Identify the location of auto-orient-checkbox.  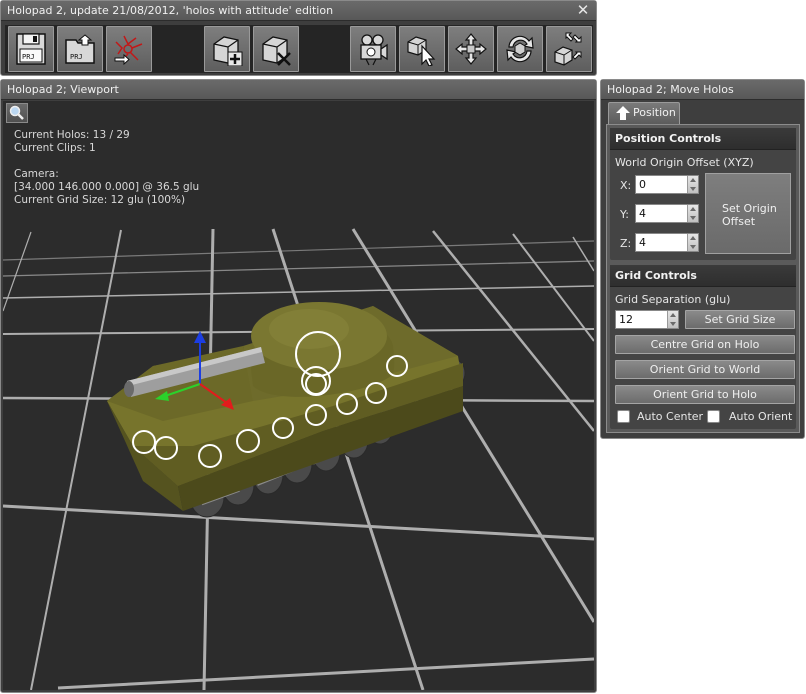
(713, 416).